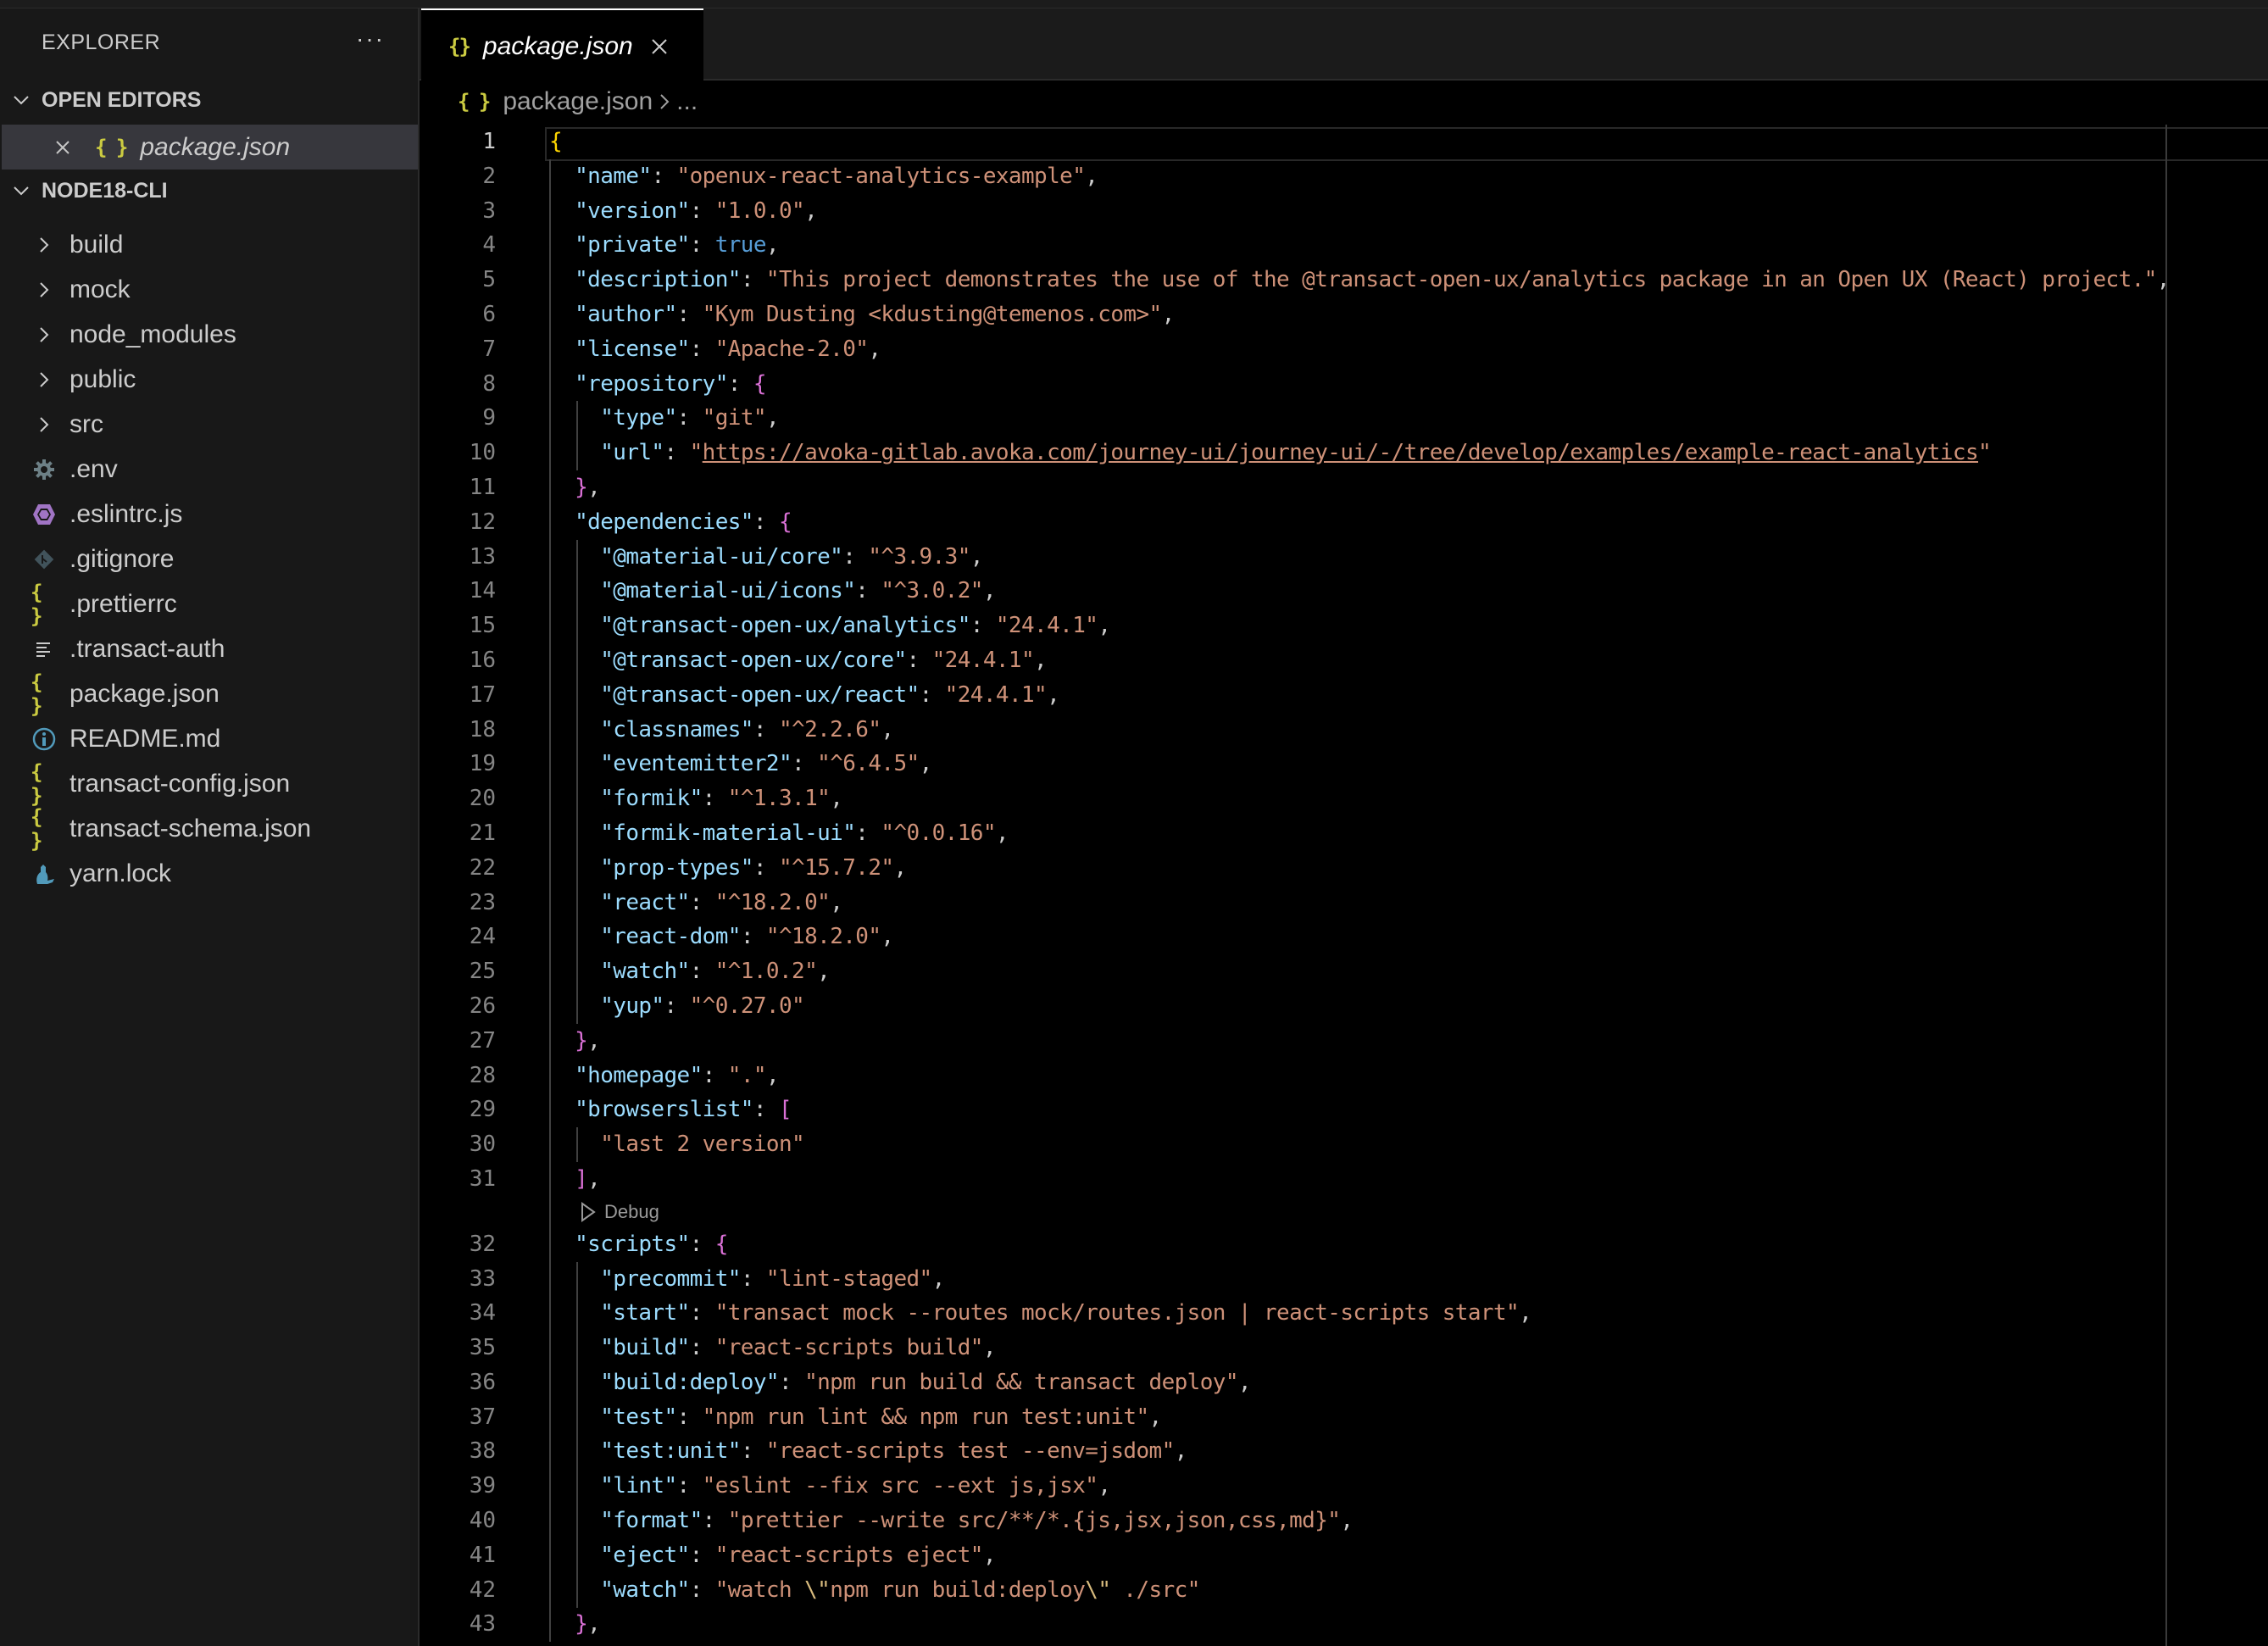 Image resolution: width=2268 pixels, height=1646 pixels. I want to click on code-line: 31 ],, so click(1344, 1179).